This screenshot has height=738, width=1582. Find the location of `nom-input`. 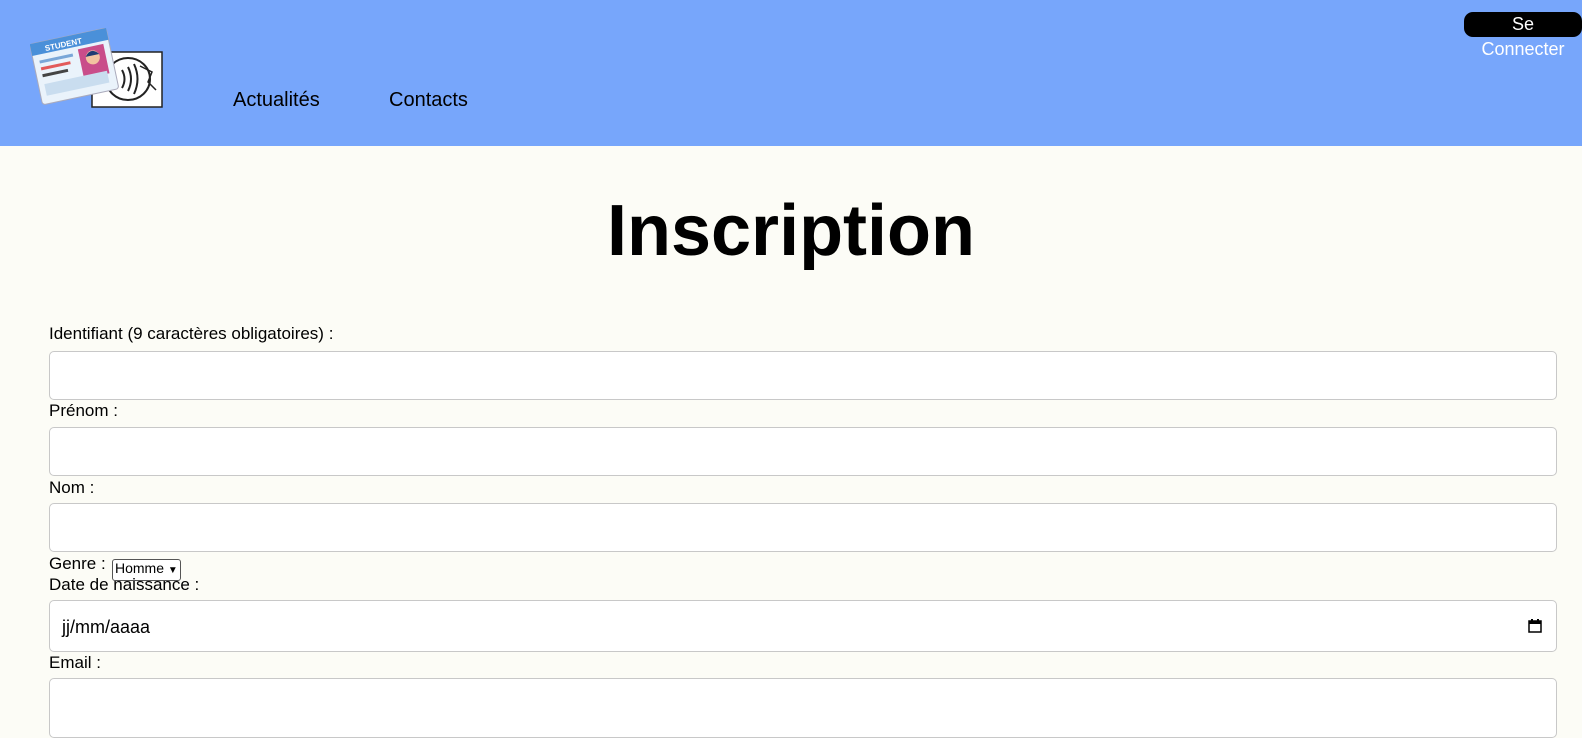

nom-input is located at coordinates (803, 527).